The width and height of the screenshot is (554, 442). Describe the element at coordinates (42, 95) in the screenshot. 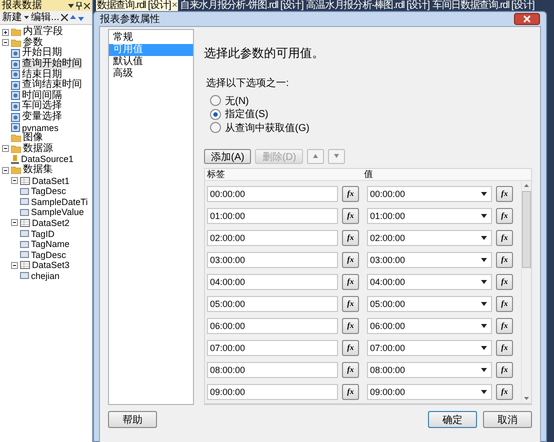

I see `tree-item: 时间间隔` at that location.